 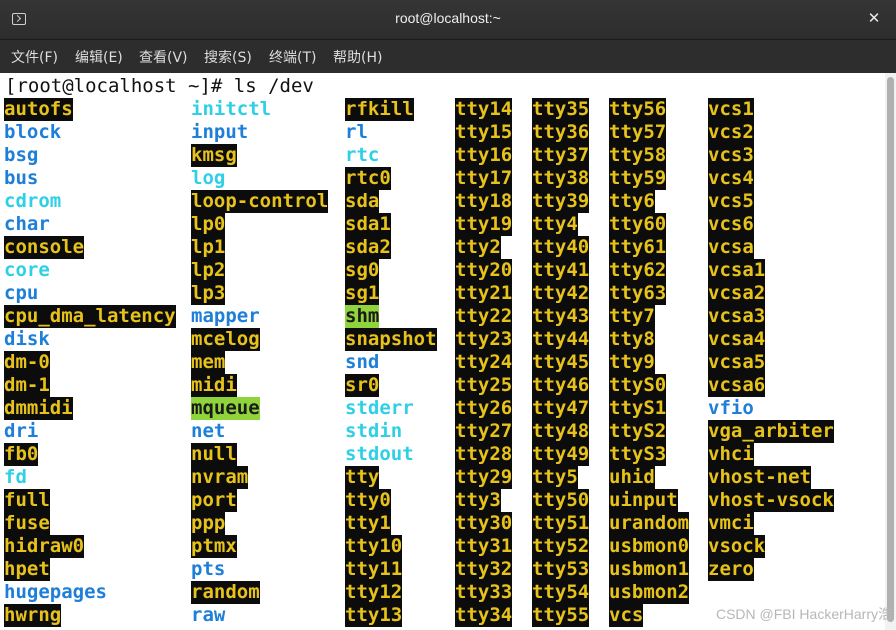 I want to click on dev-entry: vsock, so click(x=737, y=546).